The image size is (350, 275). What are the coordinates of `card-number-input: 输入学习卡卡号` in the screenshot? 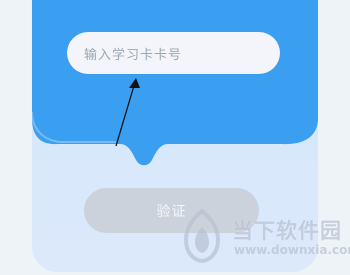 It's located at (173, 53).